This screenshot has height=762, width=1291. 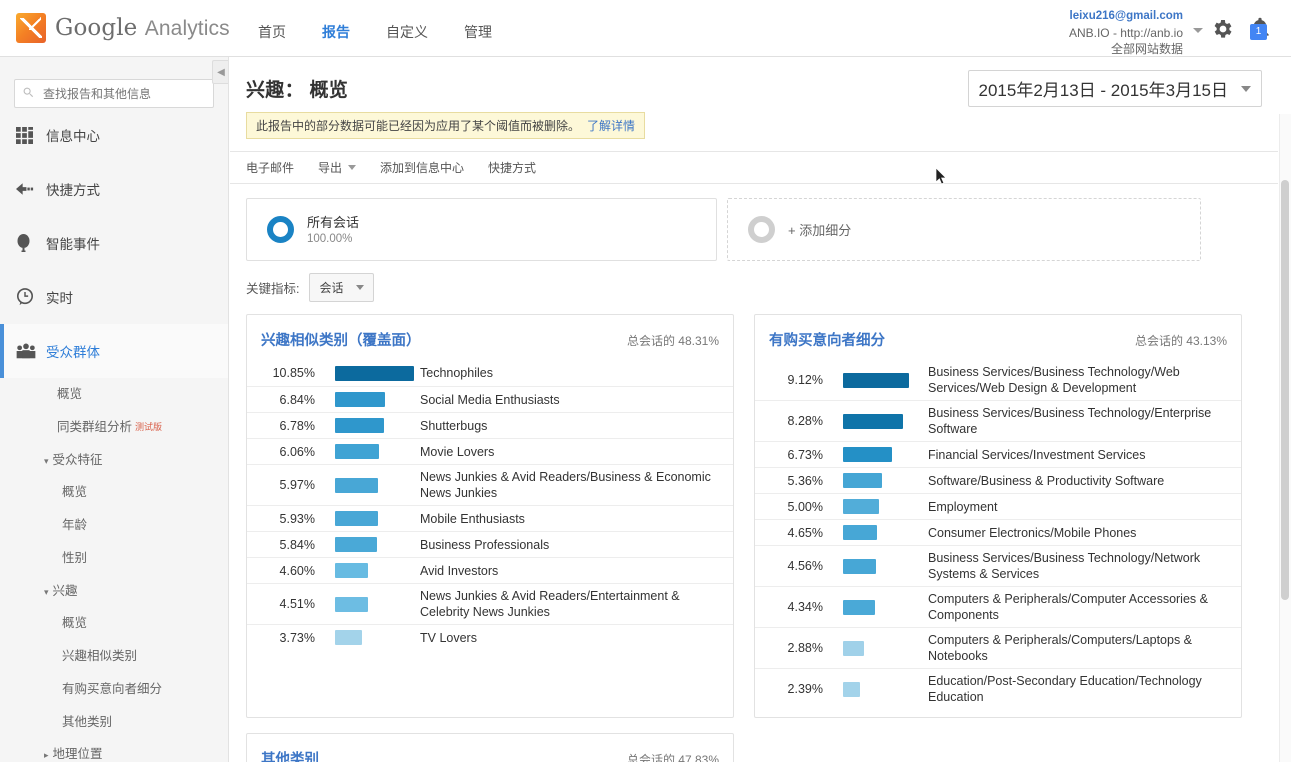 I want to click on sidebar-label: 实时, so click(x=59, y=298).